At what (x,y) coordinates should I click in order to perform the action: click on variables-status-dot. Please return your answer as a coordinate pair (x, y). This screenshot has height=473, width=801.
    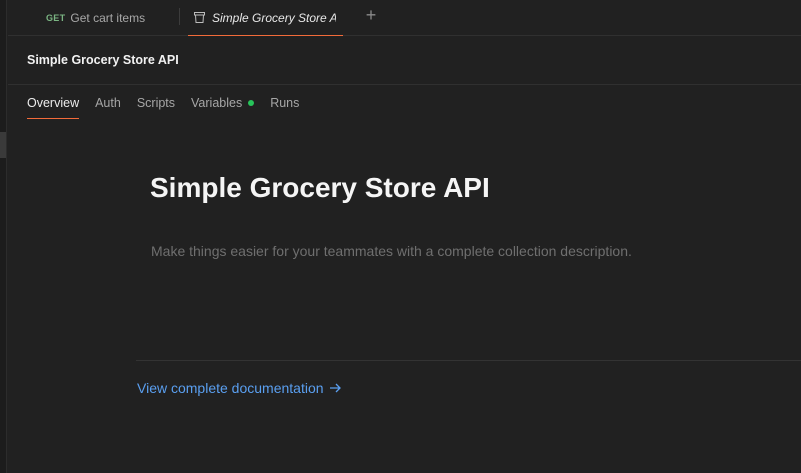
    Looking at the image, I should click on (251, 103).